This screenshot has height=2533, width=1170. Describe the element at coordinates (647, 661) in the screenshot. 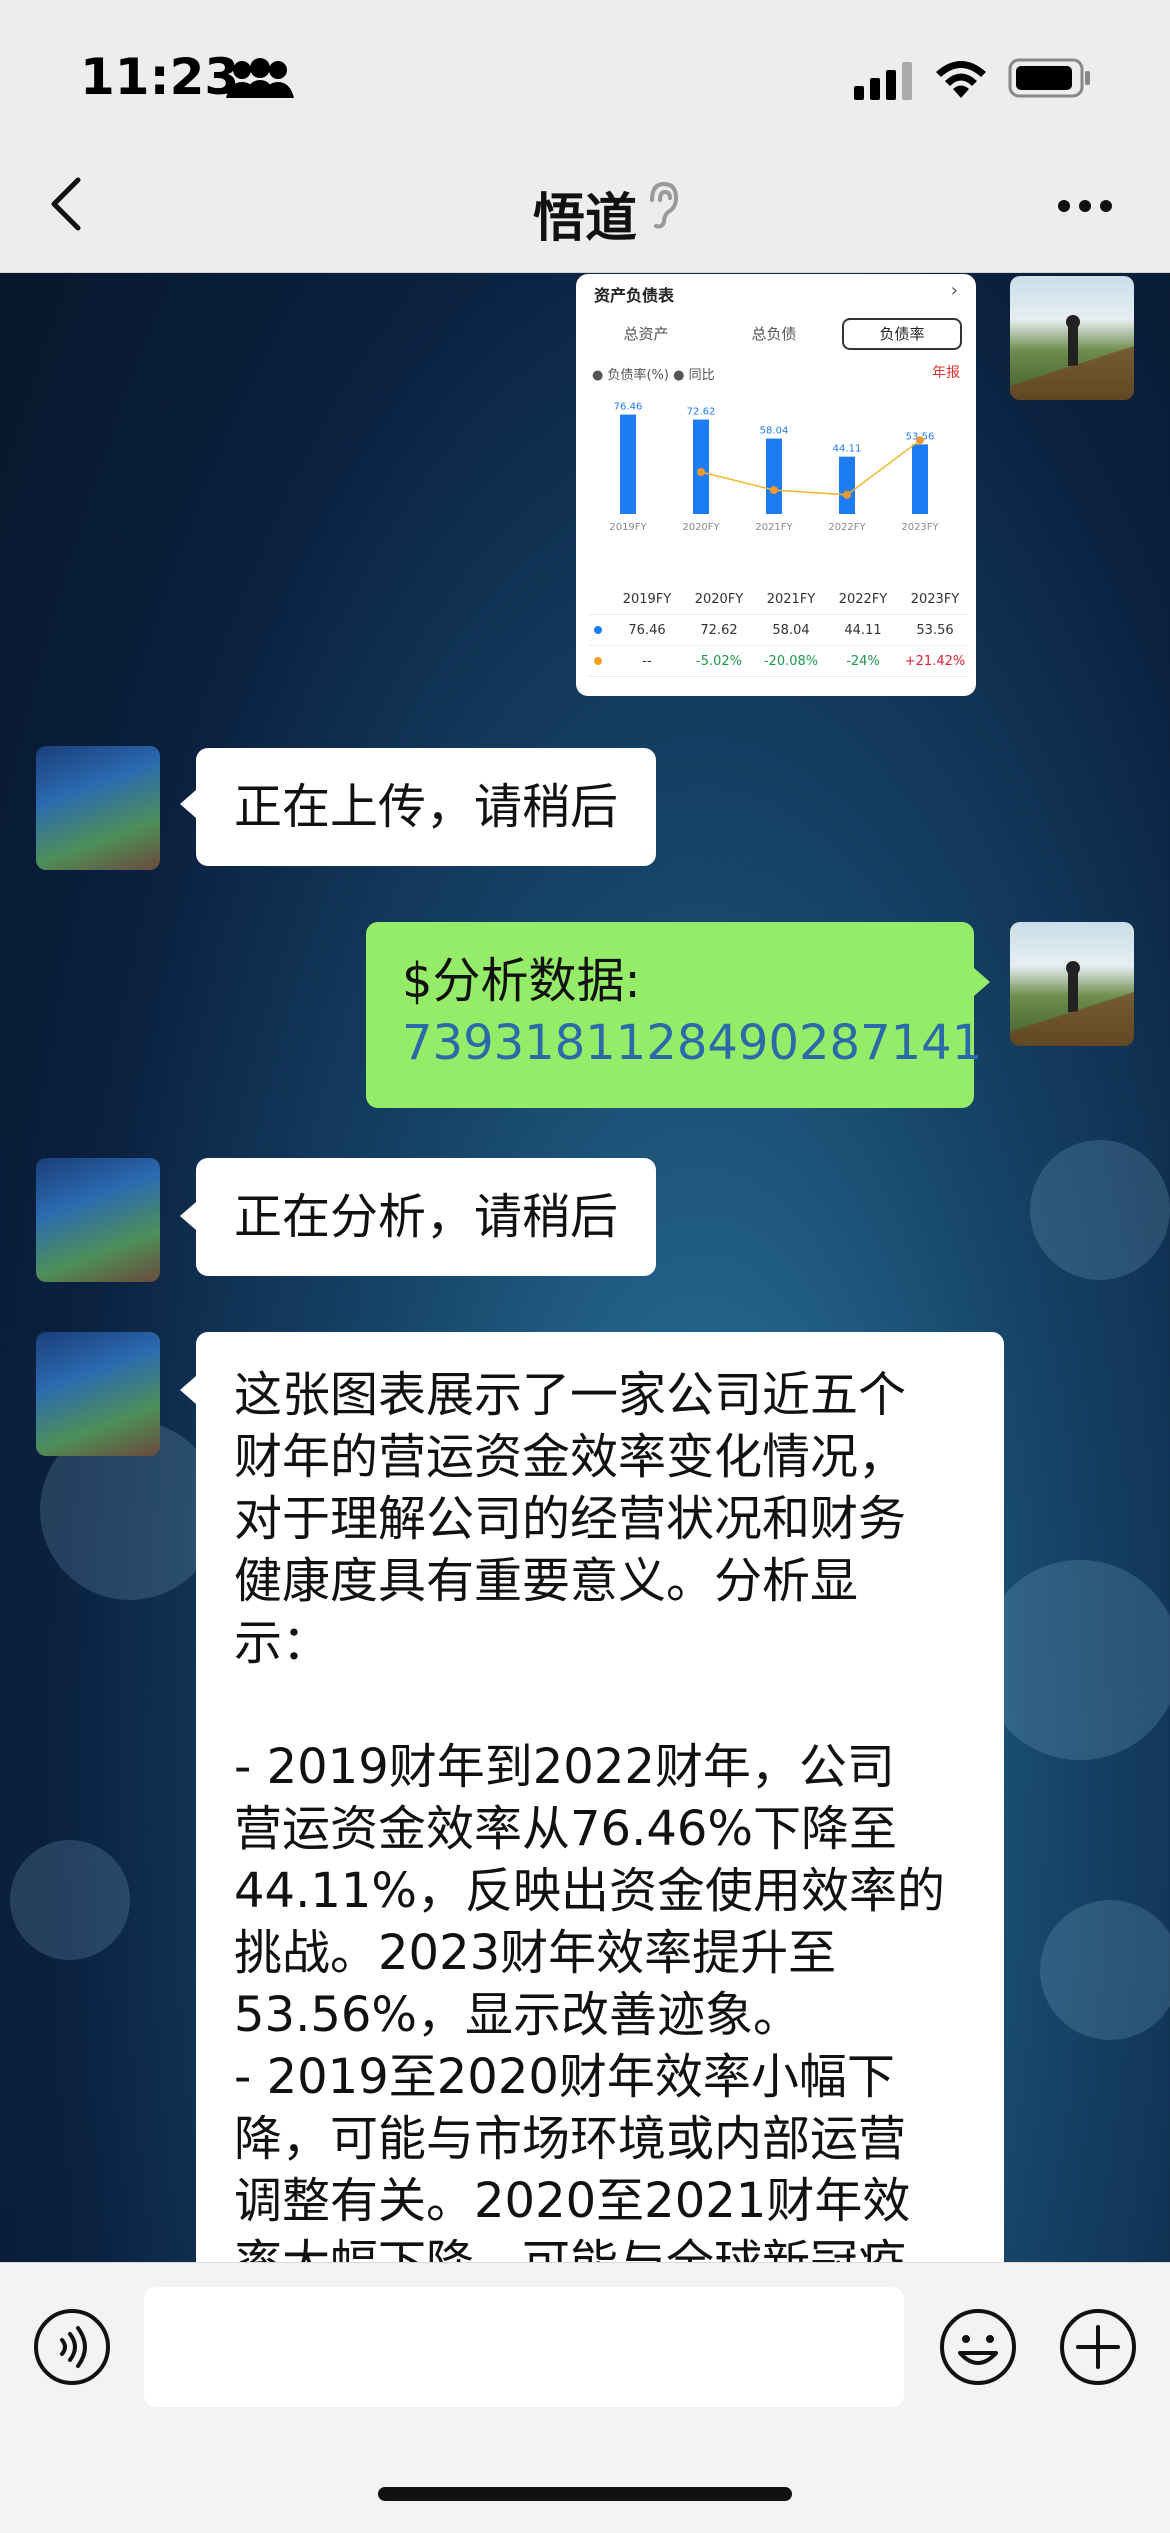

I see `table-cell: --` at that location.